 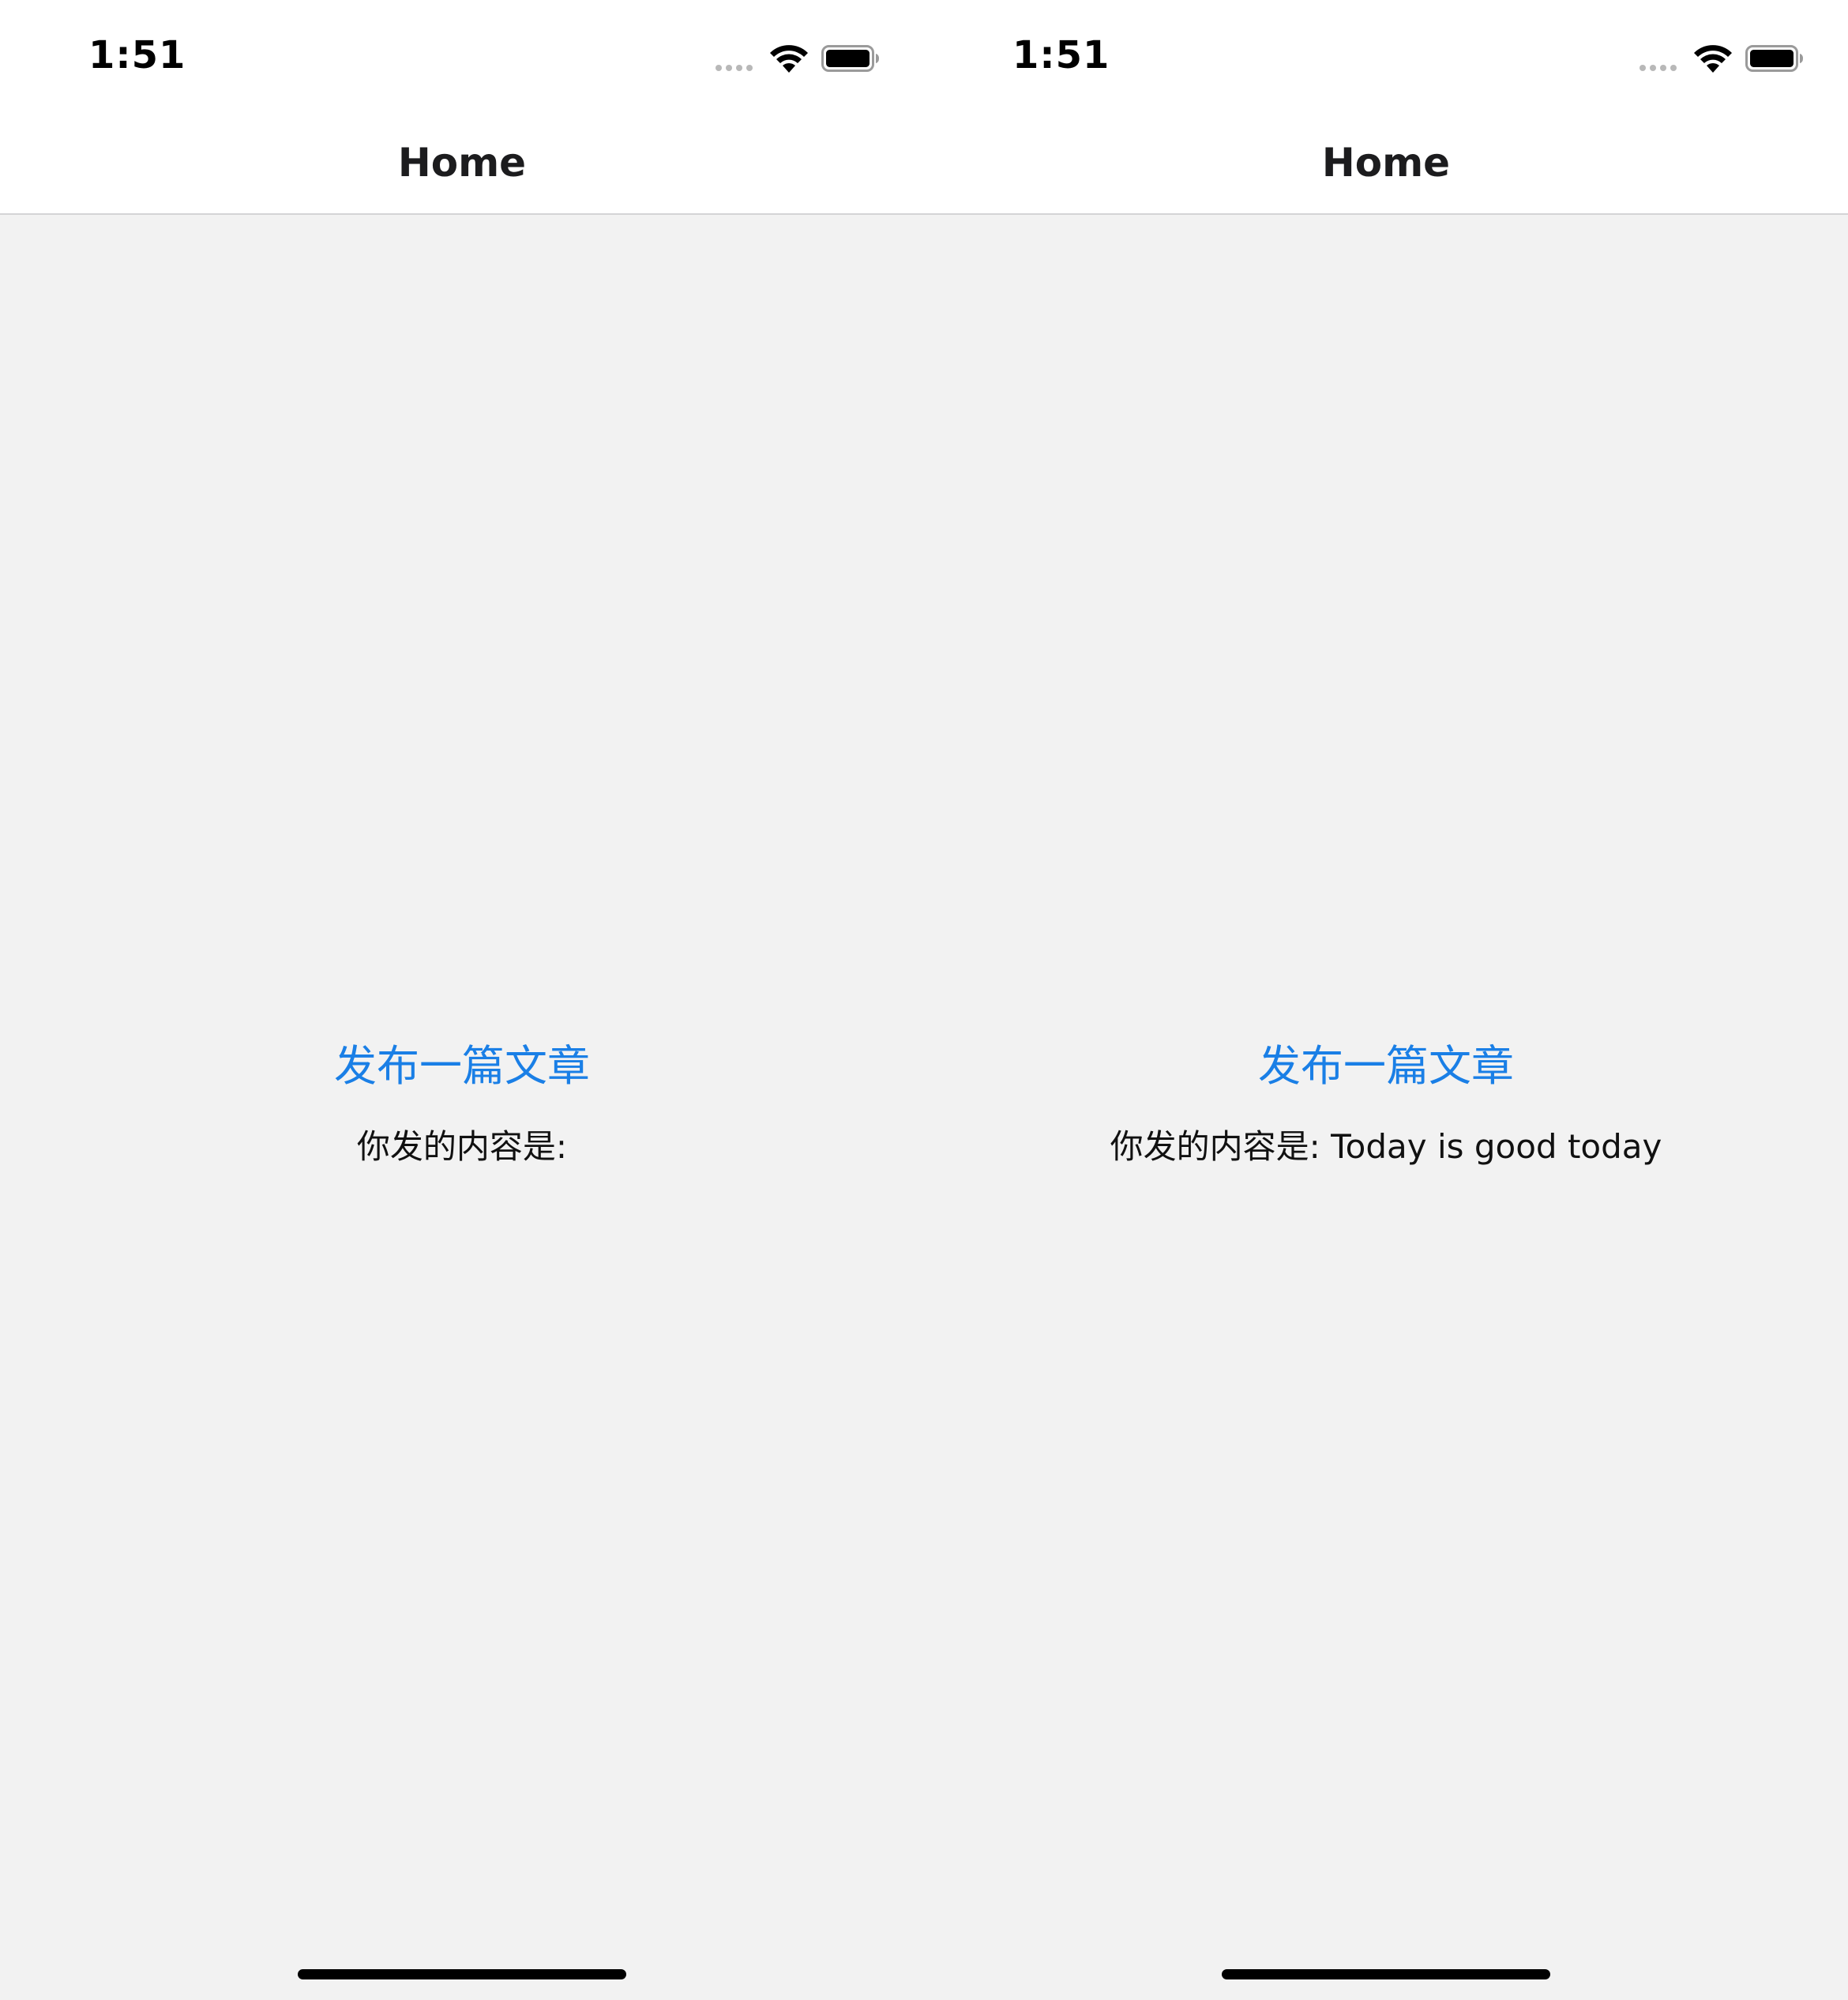 I want to click on content-value: Today is good today, so click(x=1496, y=1146).